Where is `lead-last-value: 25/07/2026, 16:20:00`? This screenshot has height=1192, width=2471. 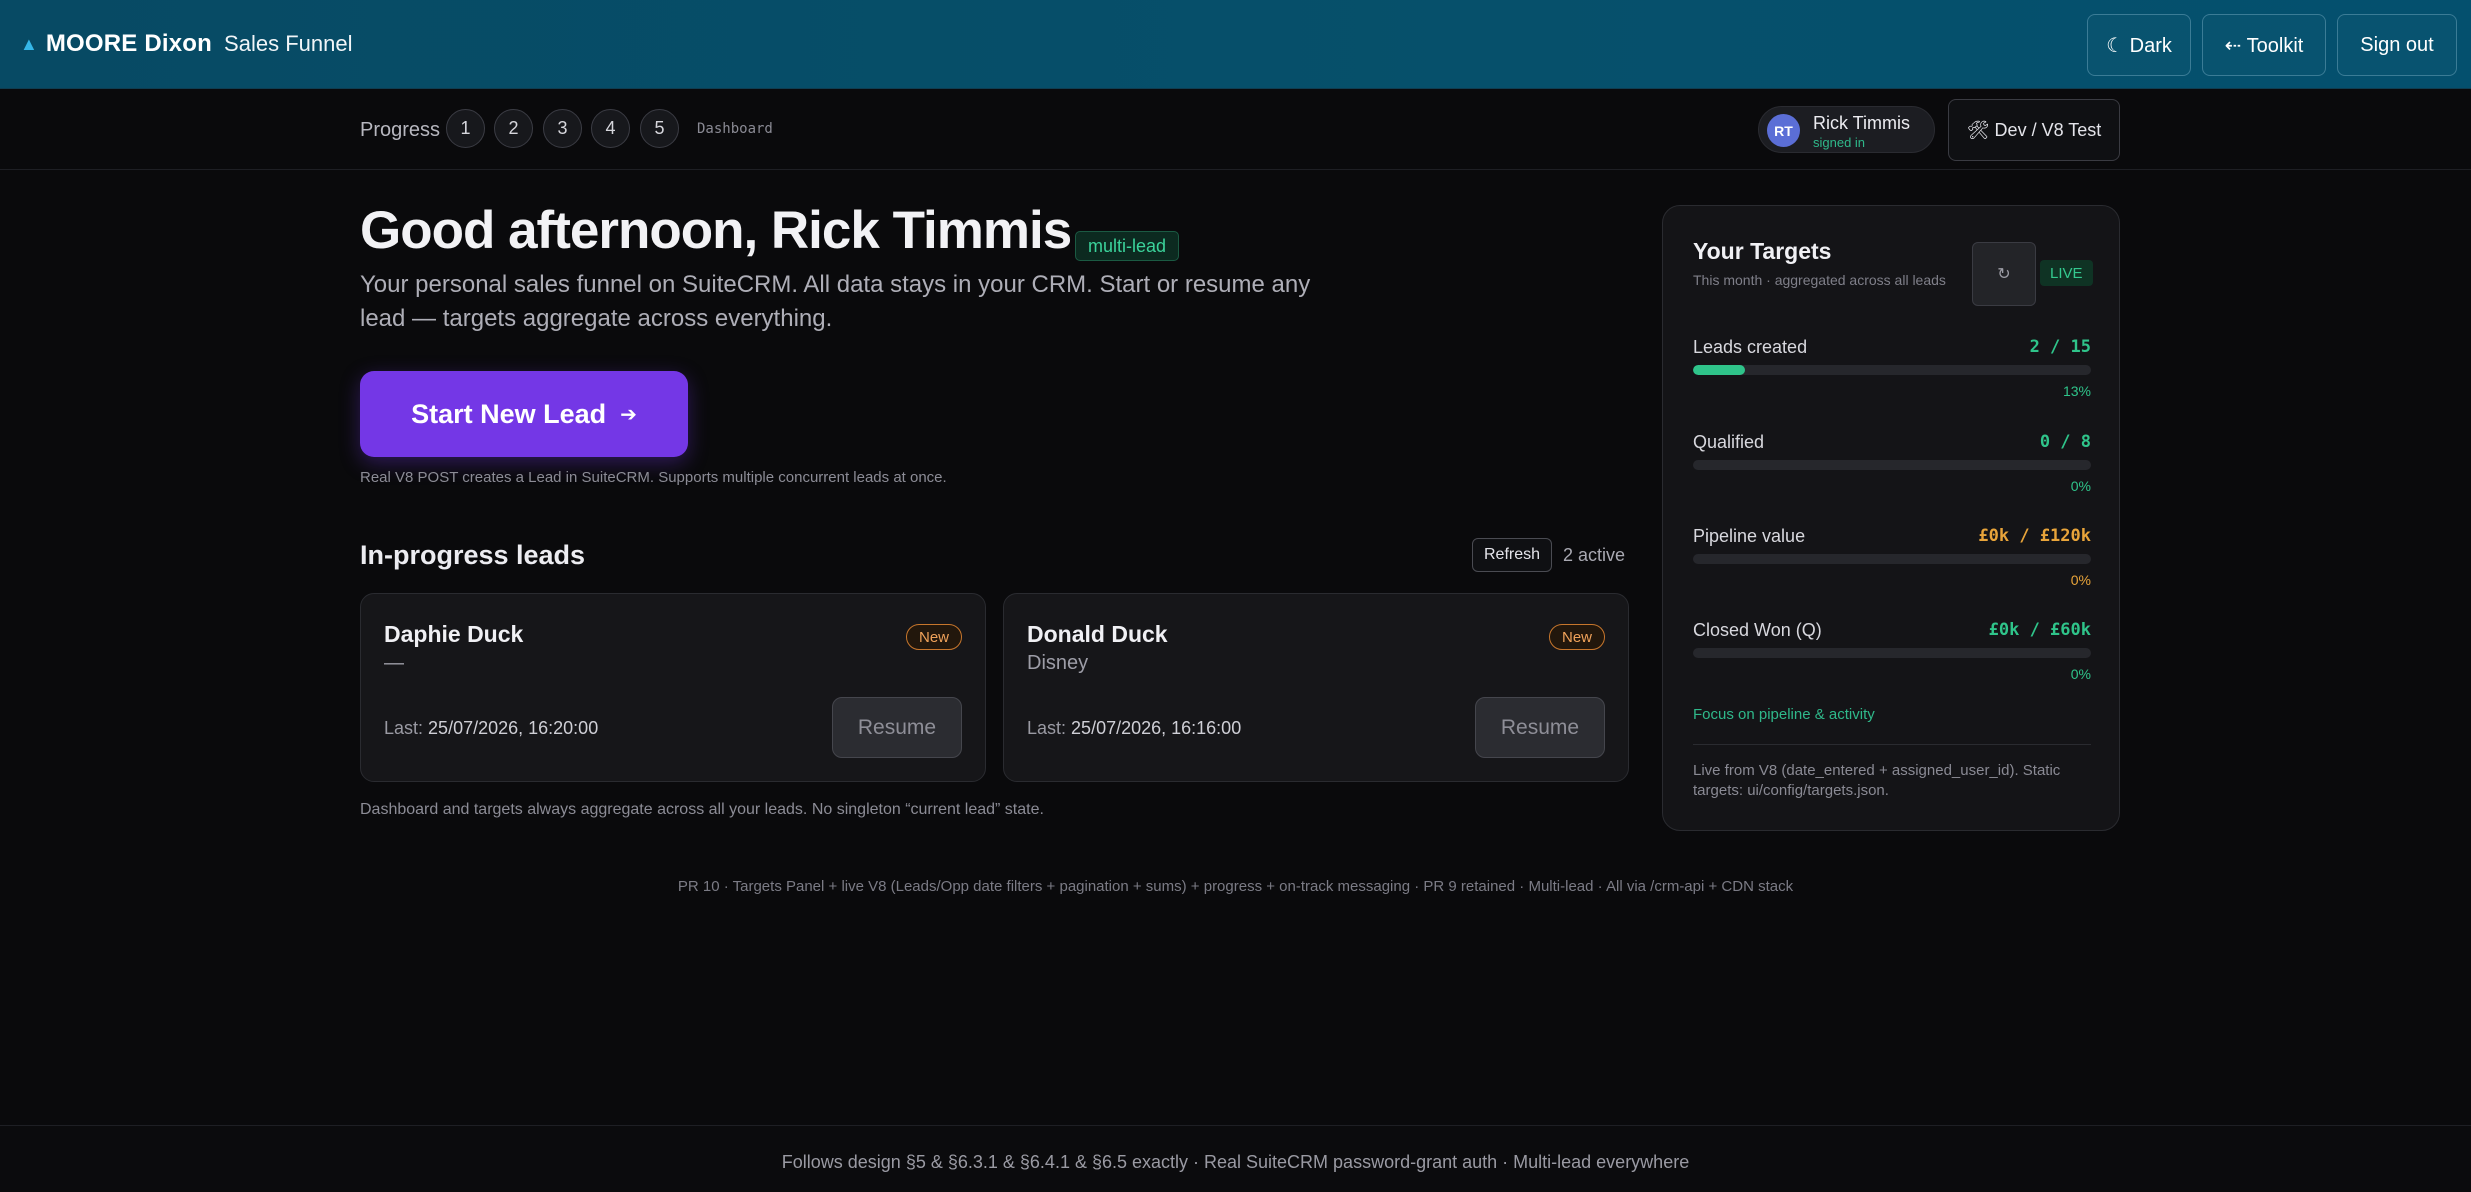 lead-last-value: 25/07/2026, 16:20:00 is located at coordinates (513, 728).